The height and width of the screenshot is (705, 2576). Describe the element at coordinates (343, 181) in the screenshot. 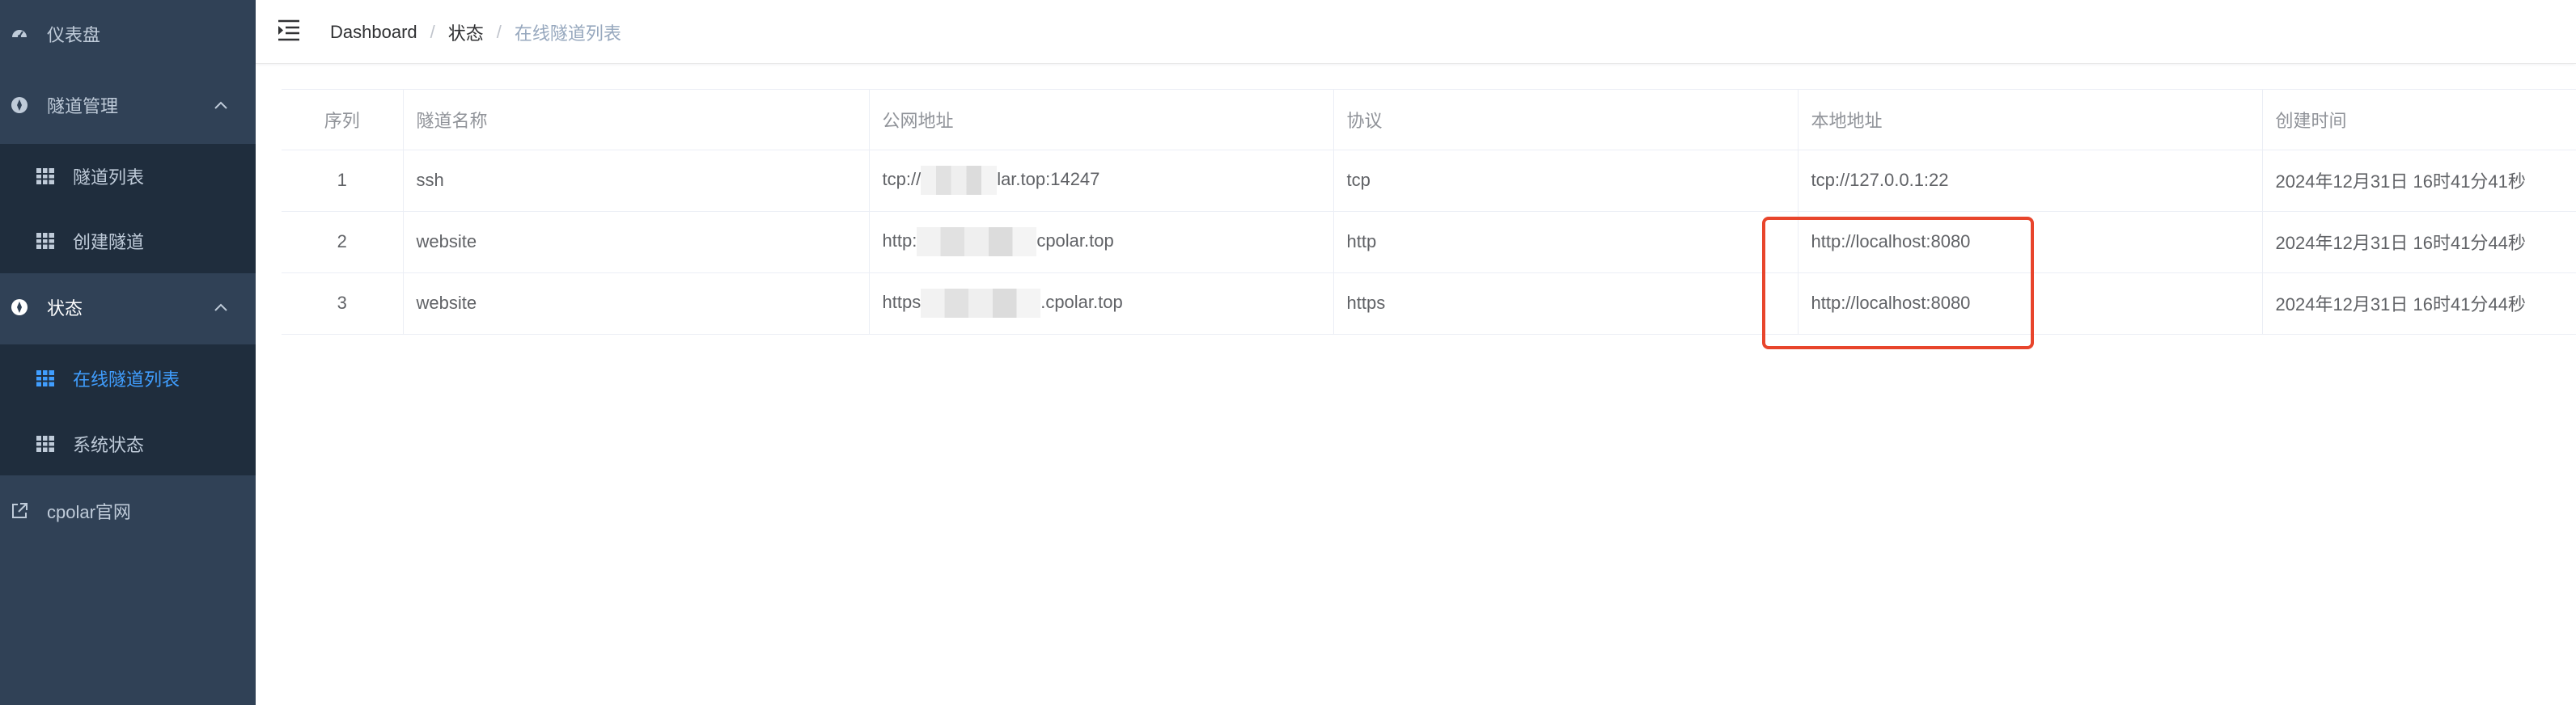

I see `cell-index: 1` at that location.